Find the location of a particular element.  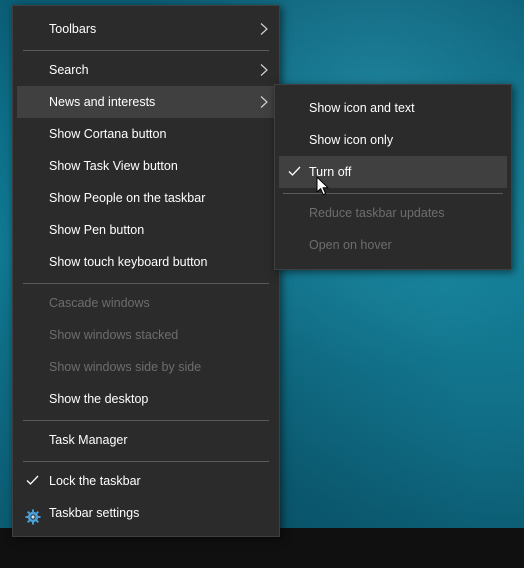

menu-item-show-cortana-button: Show Cortana button is located at coordinates (146, 134).